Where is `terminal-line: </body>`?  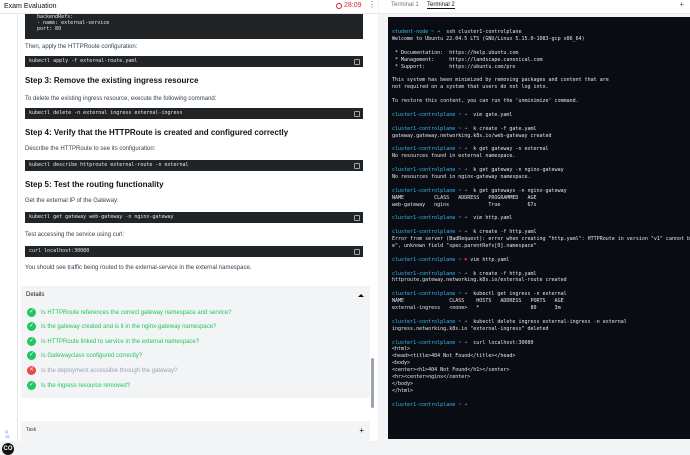
terminal-line: </body> is located at coordinates (403, 383).